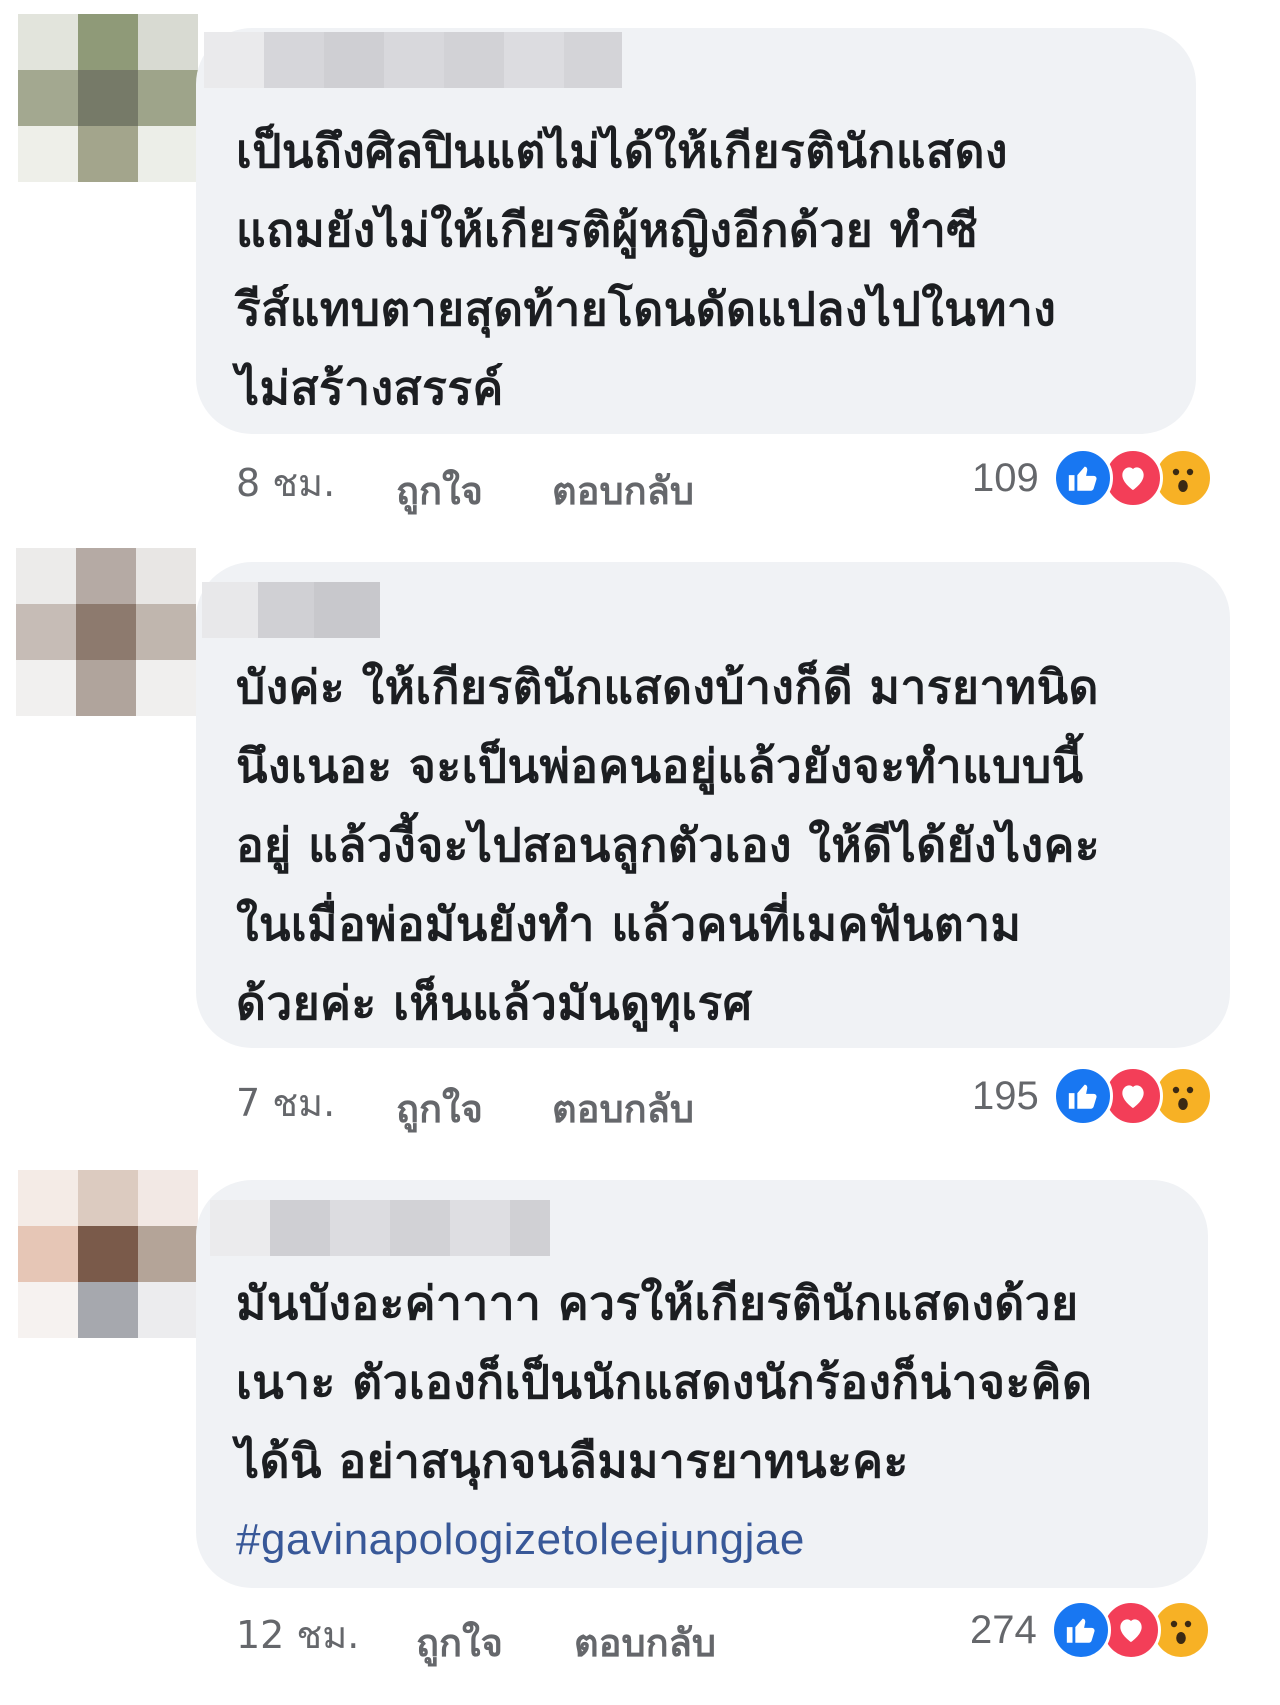 The width and height of the screenshot is (1280, 1705). What do you see at coordinates (285, 1102) in the screenshot?
I see `comment-timestamp: 7 ชม.` at bounding box center [285, 1102].